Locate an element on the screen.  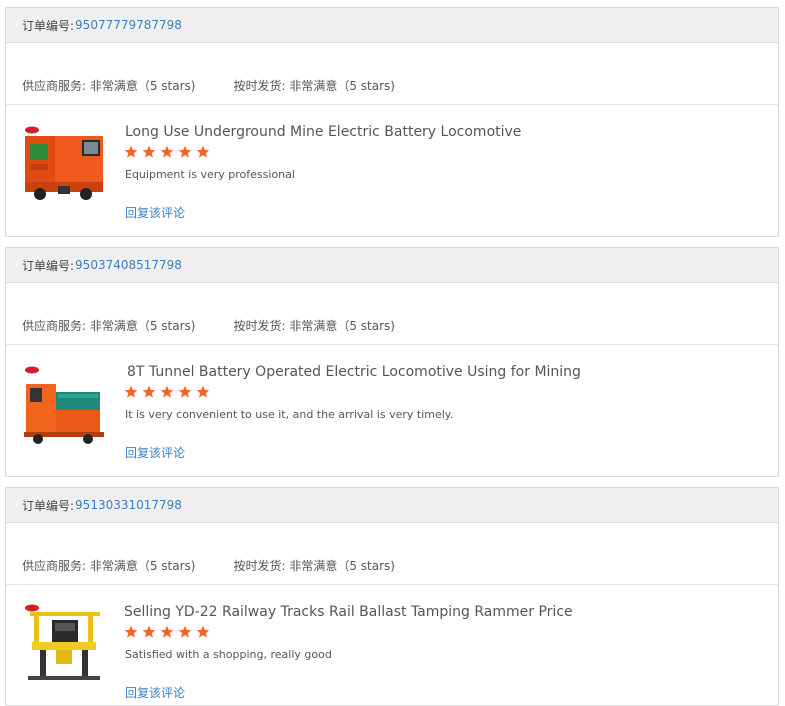
order-number-link: 95037408517798 is located at coordinates (128, 265).